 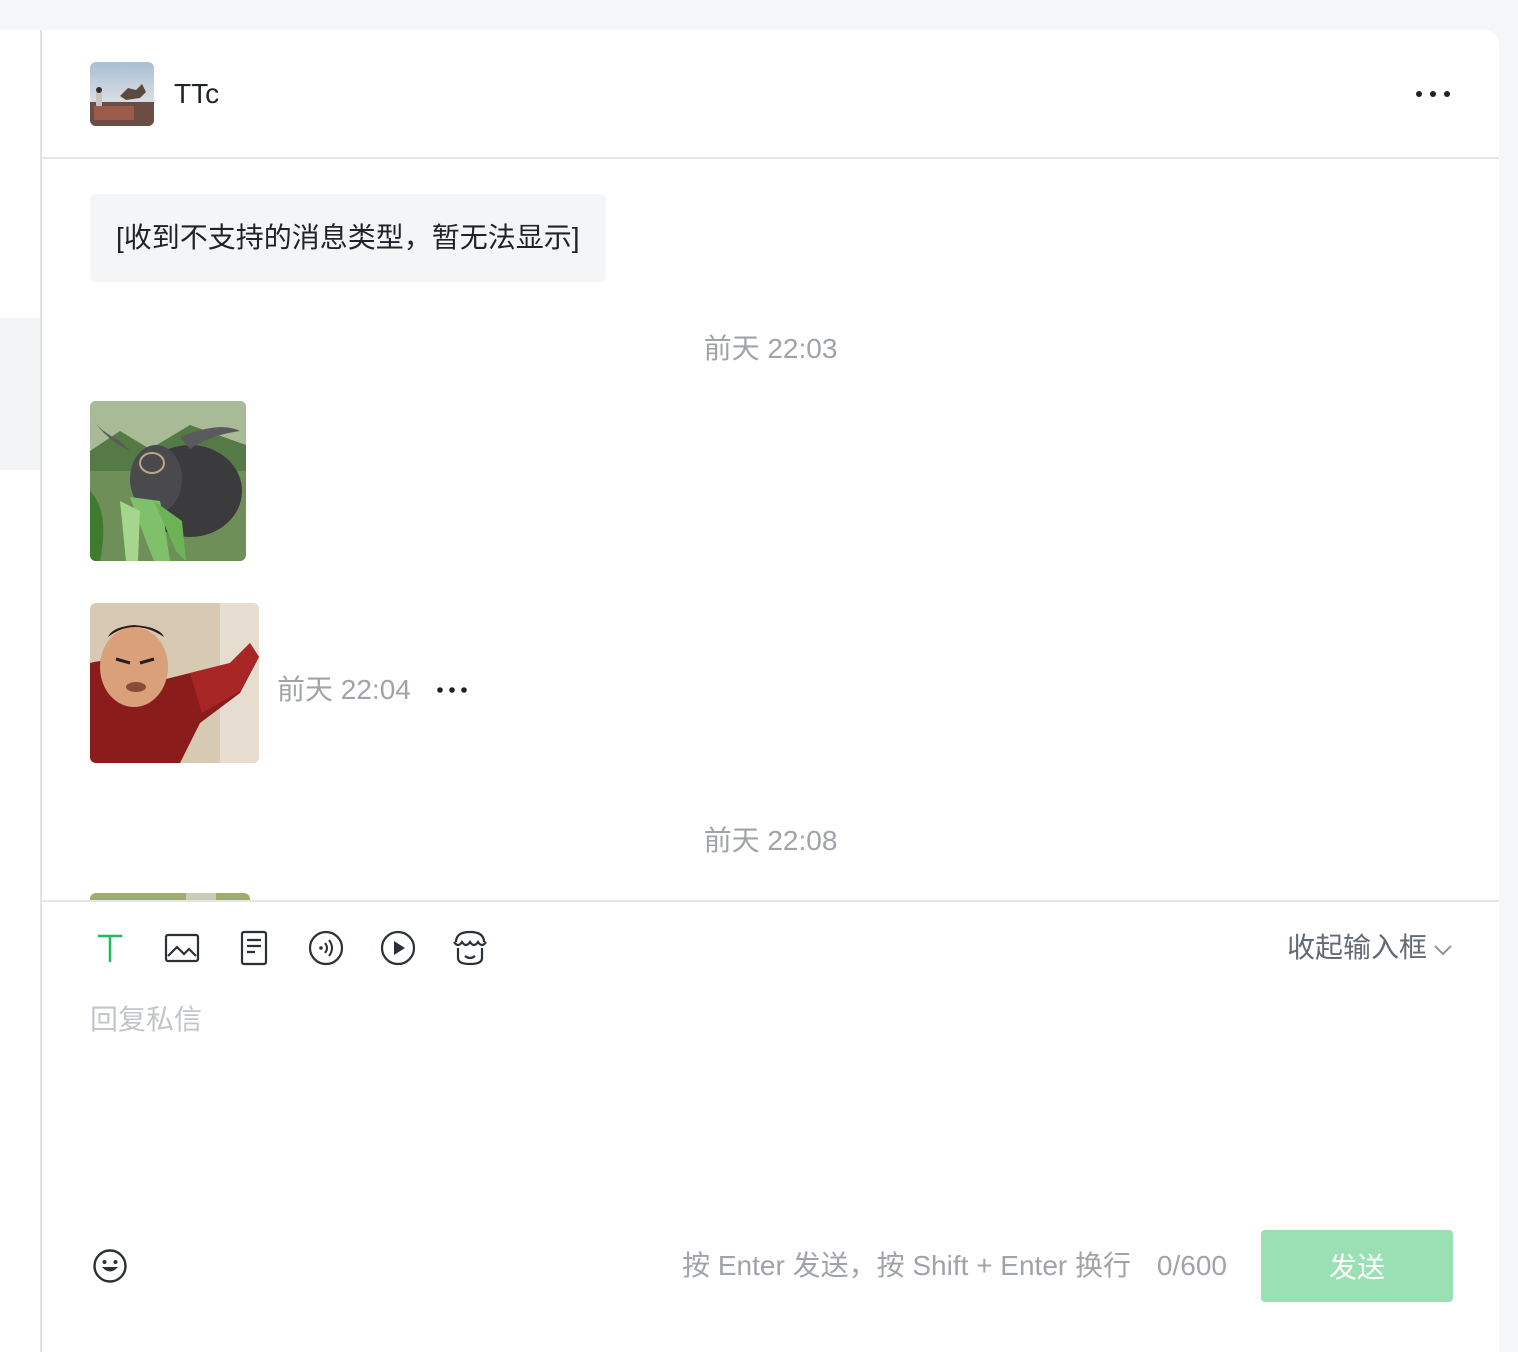 I want to click on reply-input, so click(x=770, y=1098).